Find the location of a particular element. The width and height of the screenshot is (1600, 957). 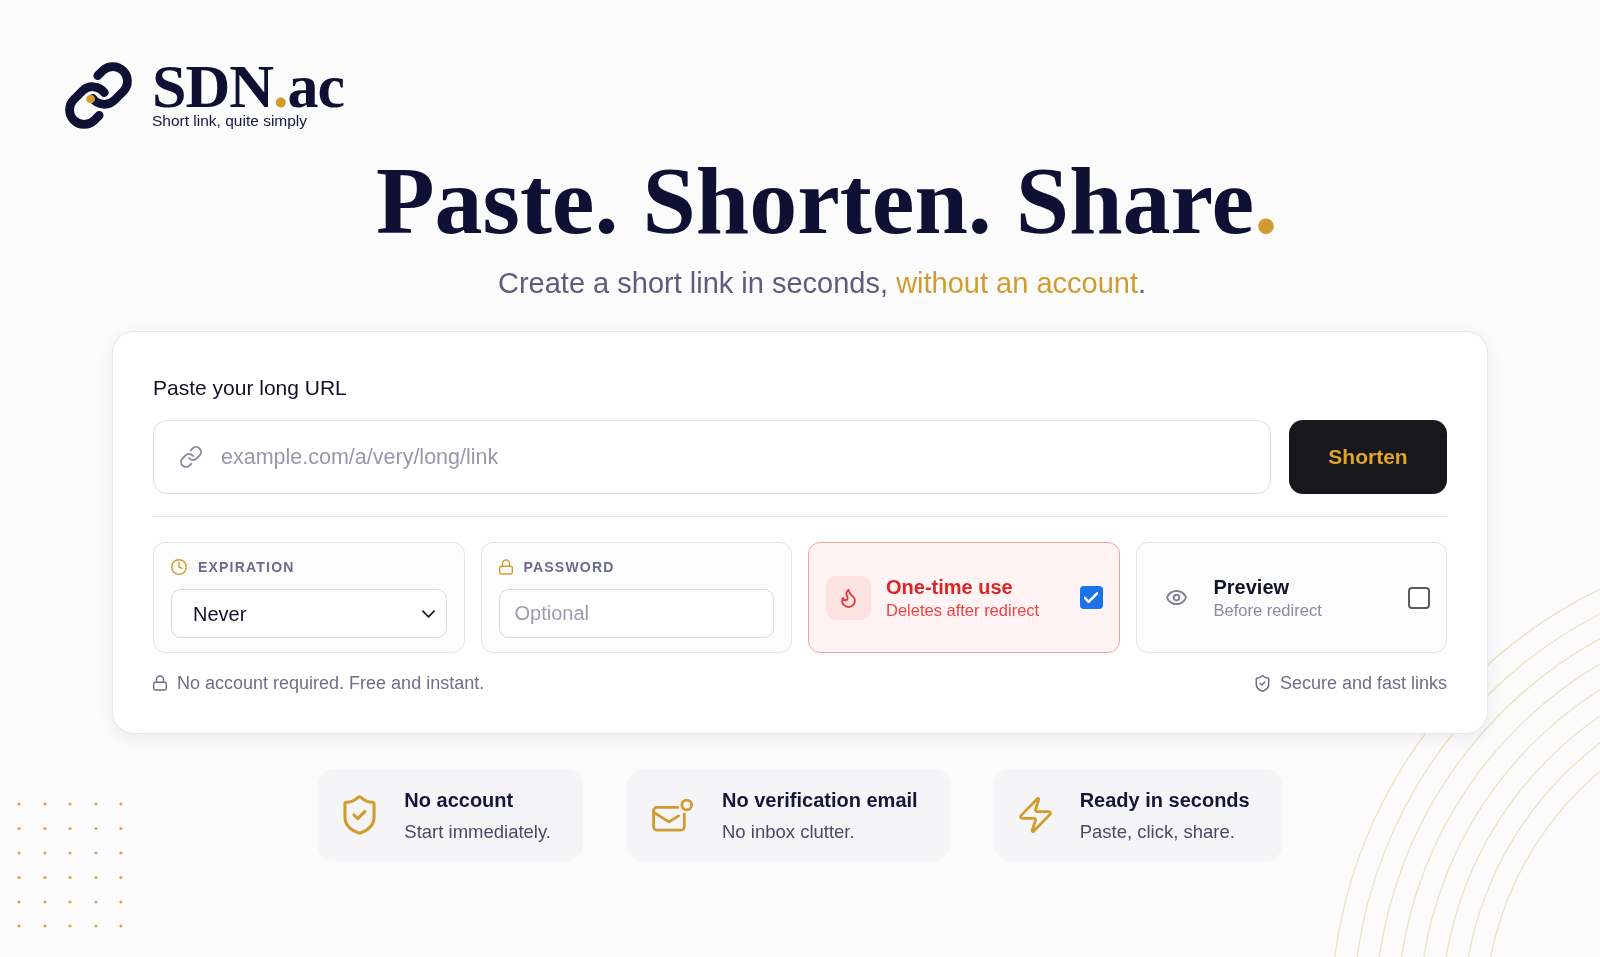

option-title: One-time use is located at coordinates (949, 587).